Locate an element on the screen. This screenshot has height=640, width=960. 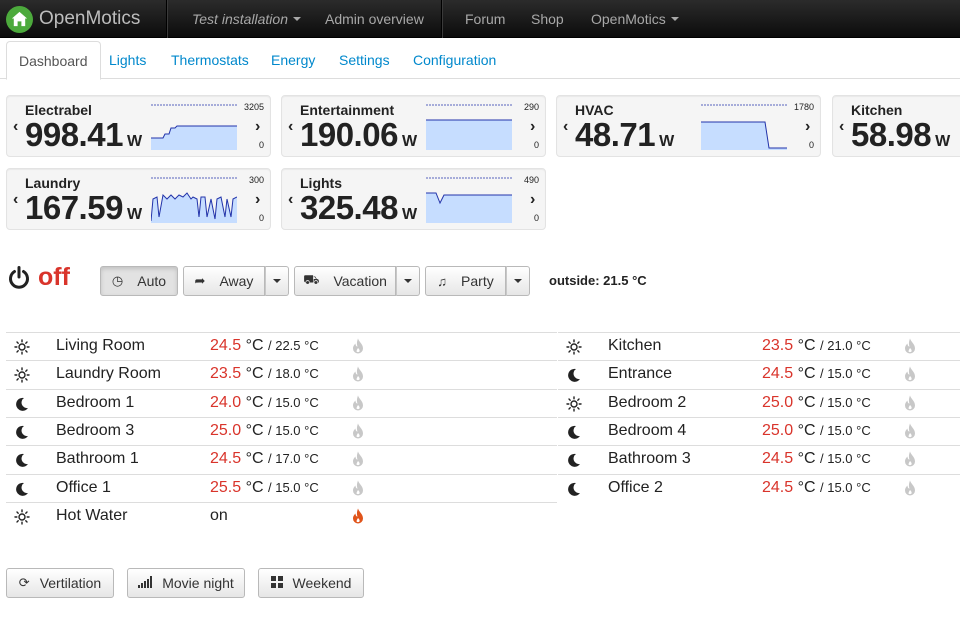
vacation-mode-button: ⛟ Vacation is located at coordinates (345, 281).